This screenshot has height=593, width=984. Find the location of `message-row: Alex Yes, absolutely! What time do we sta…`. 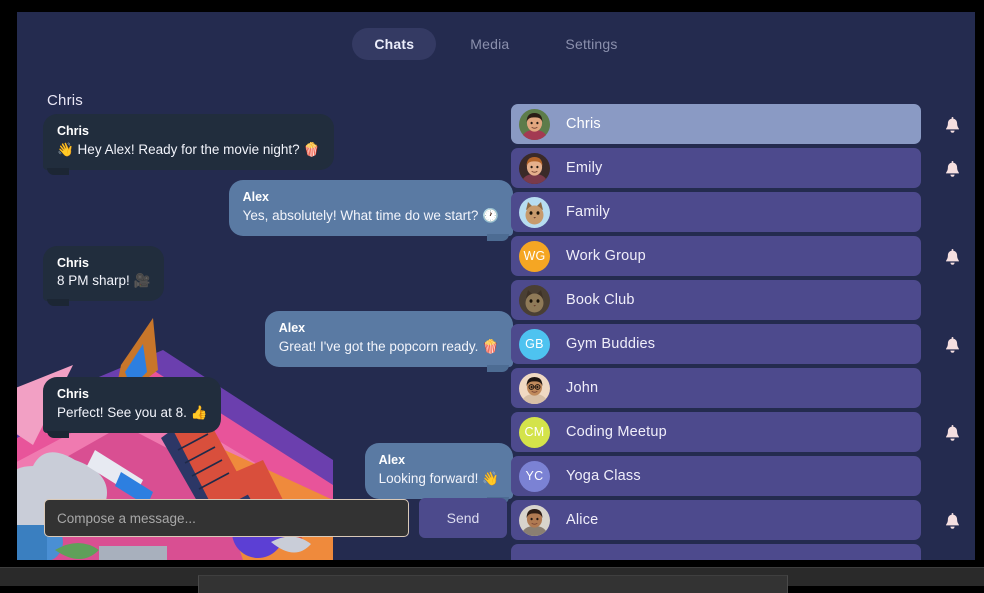

message-row: Alex Yes, absolutely! What time do we sta… is located at coordinates (278, 210).